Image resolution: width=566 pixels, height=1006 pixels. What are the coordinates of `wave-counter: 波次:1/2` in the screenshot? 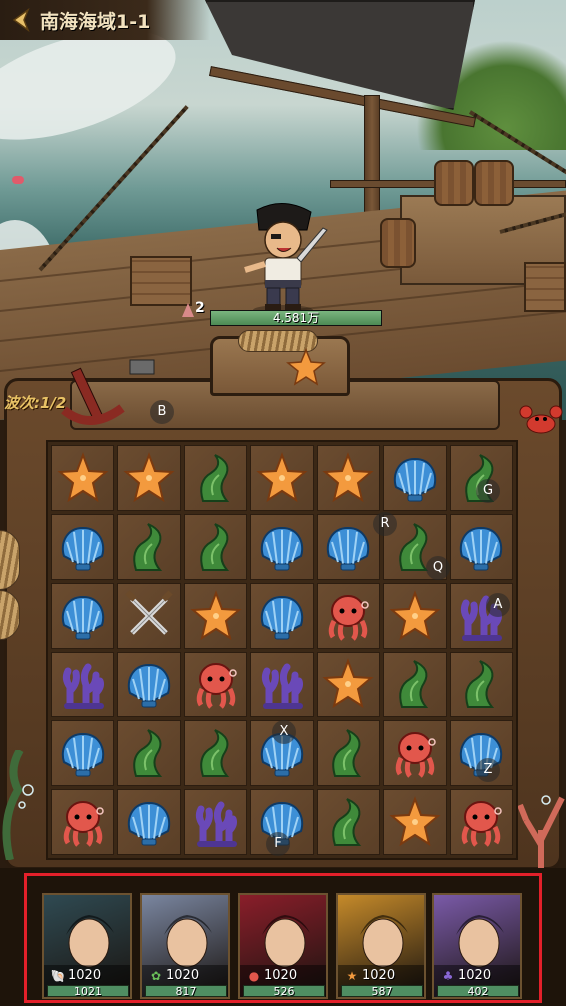 It's located at (35, 403).